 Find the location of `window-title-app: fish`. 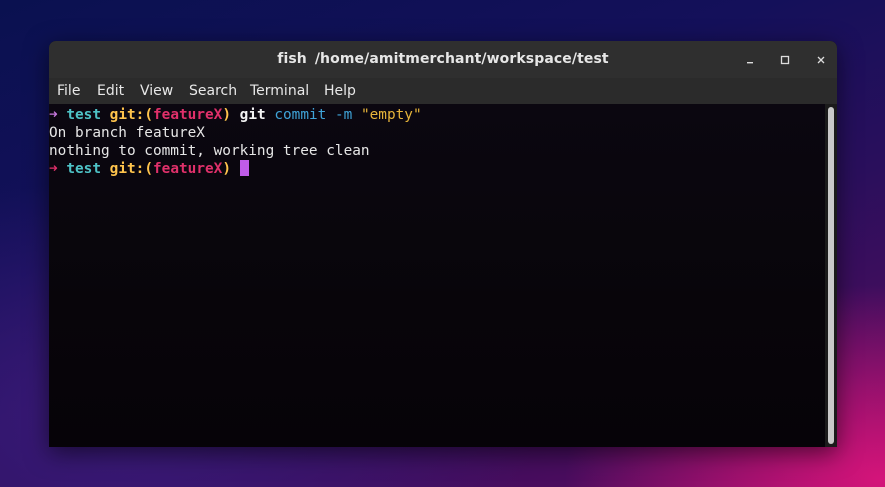

window-title-app: fish is located at coordinates (292, 59).